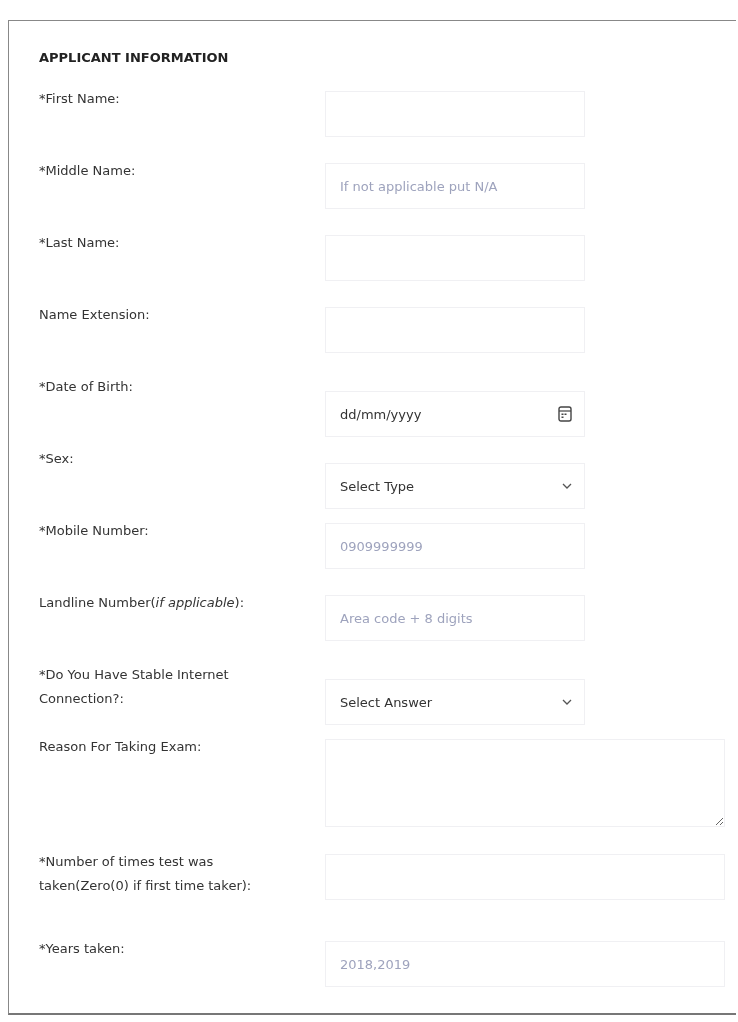 The height and width of the screenshot is (1022, 738). What do you see at coordinates (80, 243) in the screenshot?
I see `field-label: *Last Name:` at bounding box center [80, 243].